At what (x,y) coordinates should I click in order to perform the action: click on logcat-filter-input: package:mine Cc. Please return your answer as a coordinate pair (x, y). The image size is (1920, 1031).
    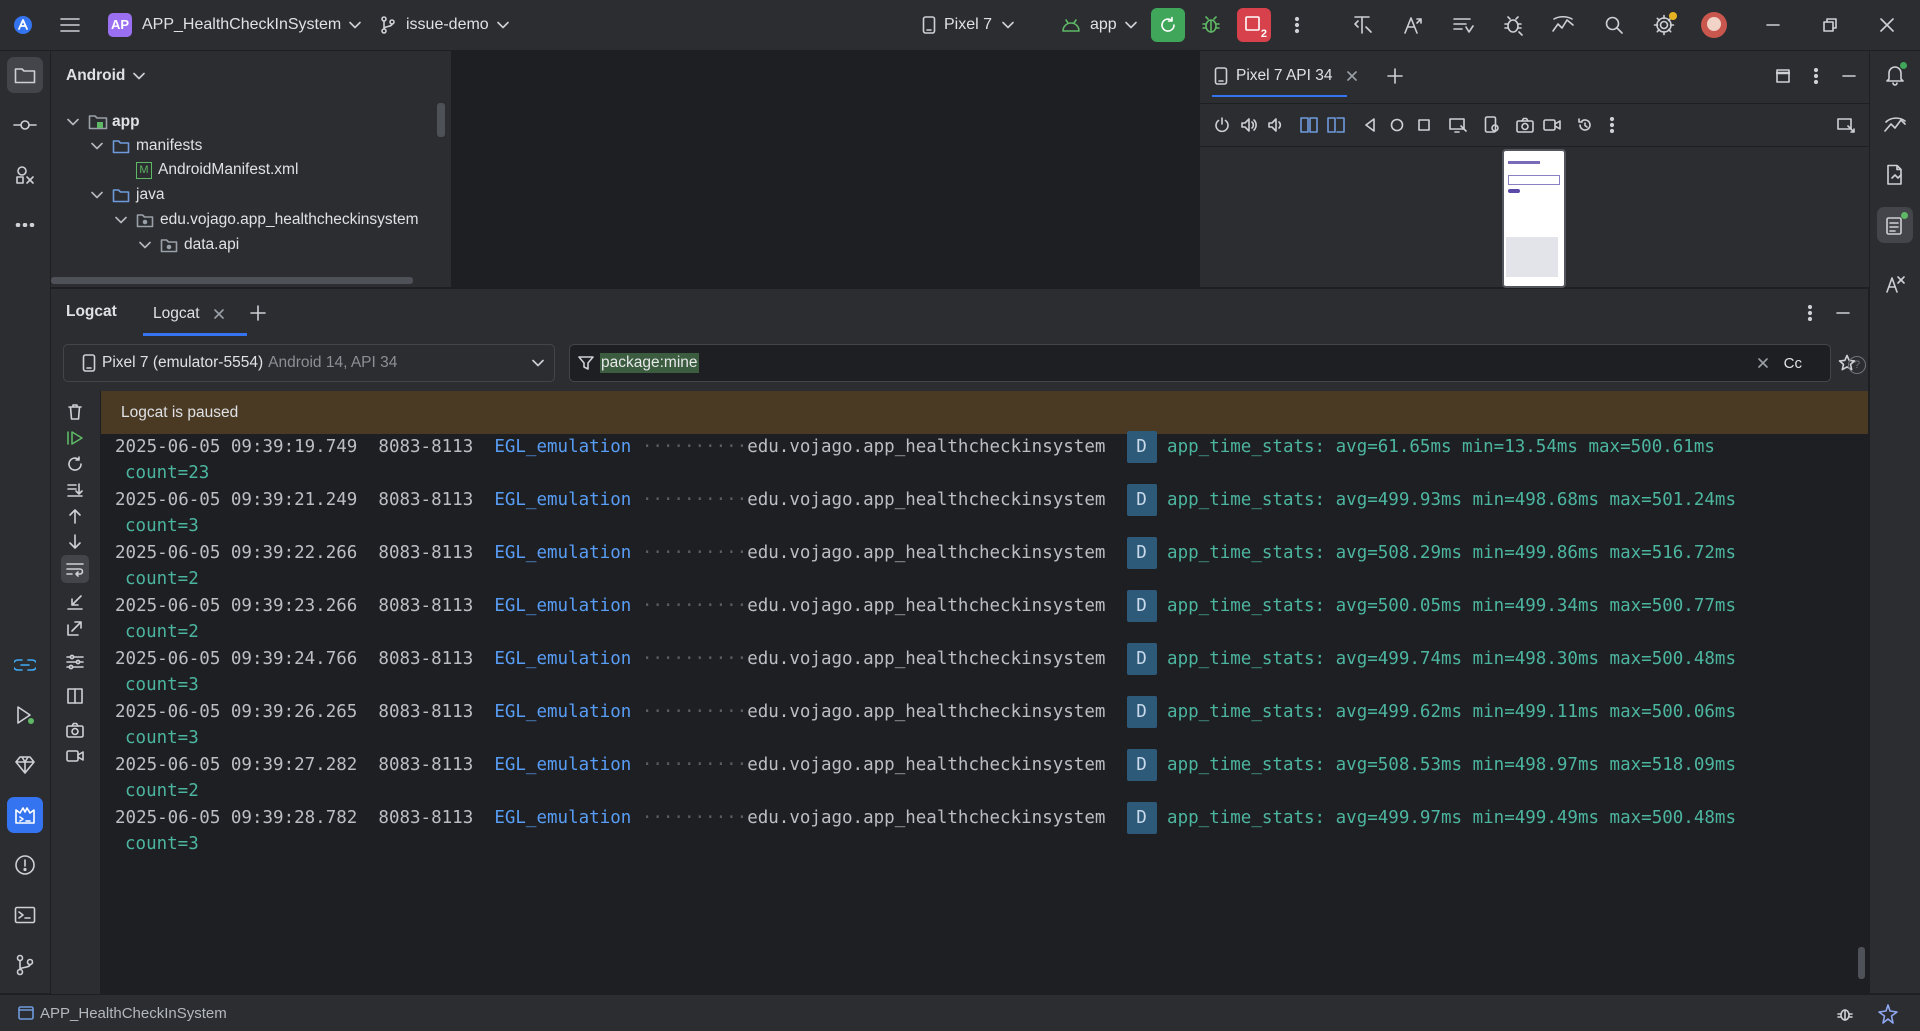
    Looking at the image, I should click on (1212, 363).